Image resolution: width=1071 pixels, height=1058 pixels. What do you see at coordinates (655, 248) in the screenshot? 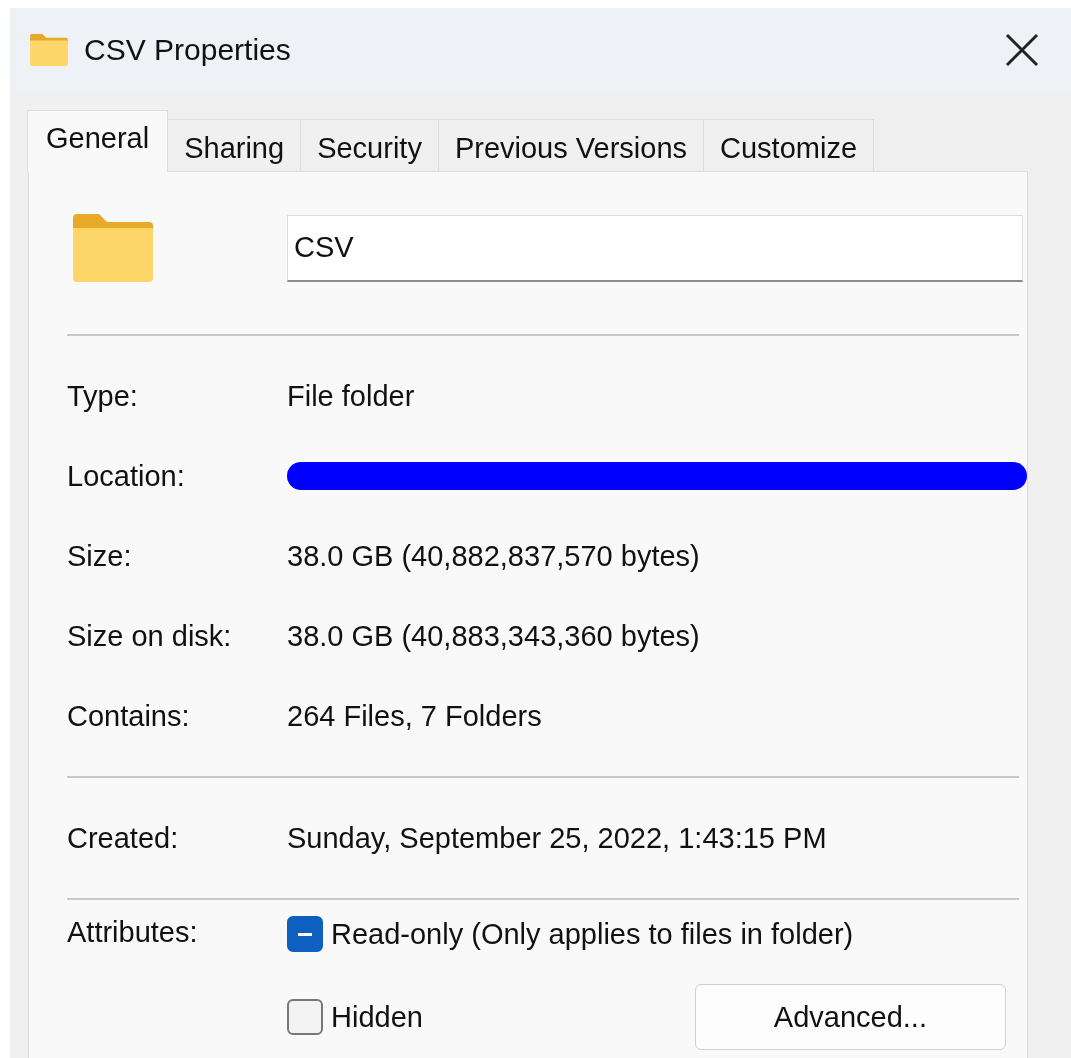
I see `name-field: CSV` at bounding box center [655, 248].